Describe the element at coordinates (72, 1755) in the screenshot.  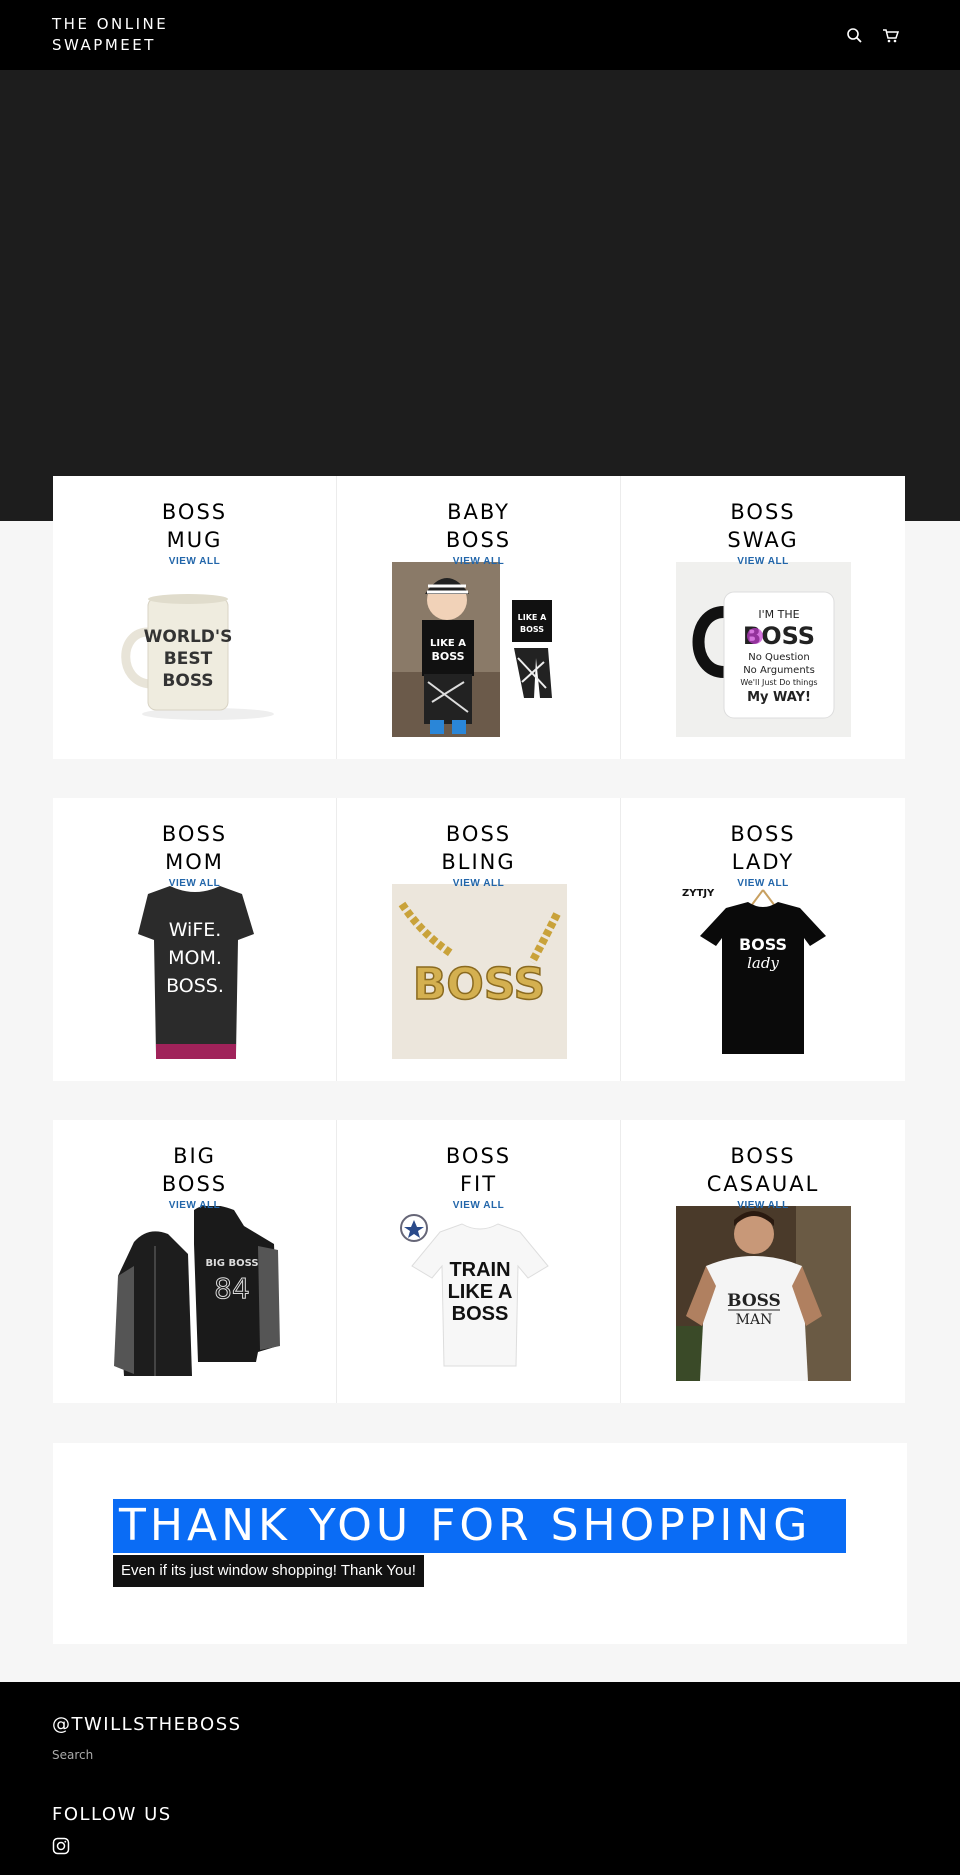
I see `footer-search-link: Search` at that location.